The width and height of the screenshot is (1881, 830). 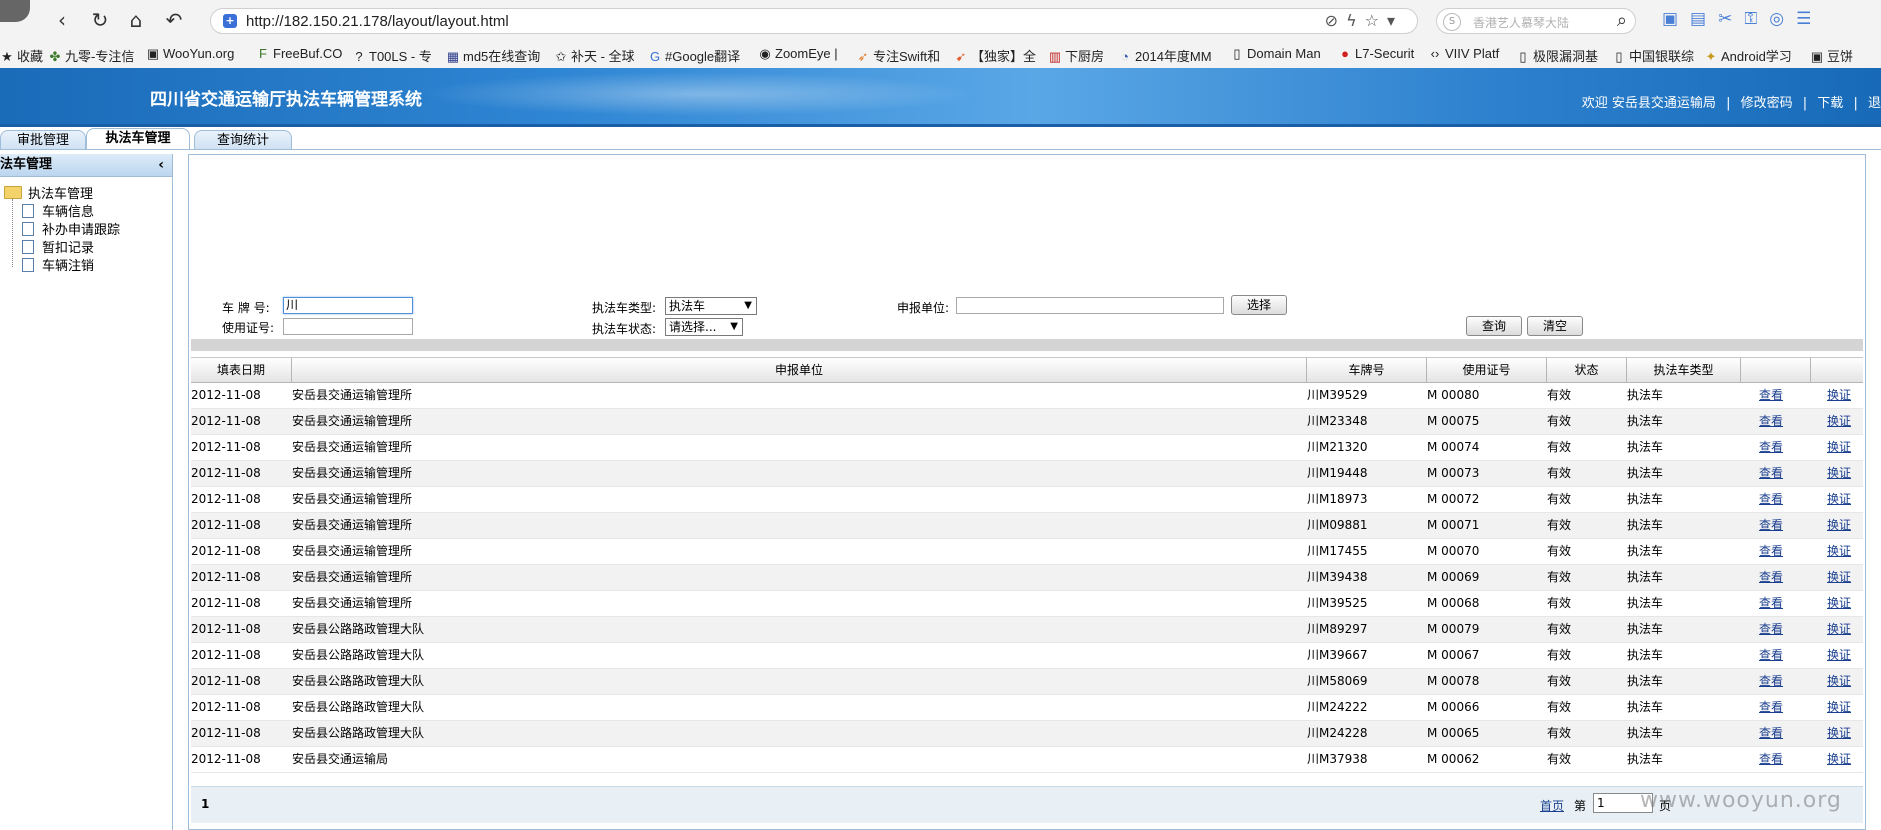 I want to click on bookmark-item: ➶ 专注Swift和, so click(x=898, y=55).